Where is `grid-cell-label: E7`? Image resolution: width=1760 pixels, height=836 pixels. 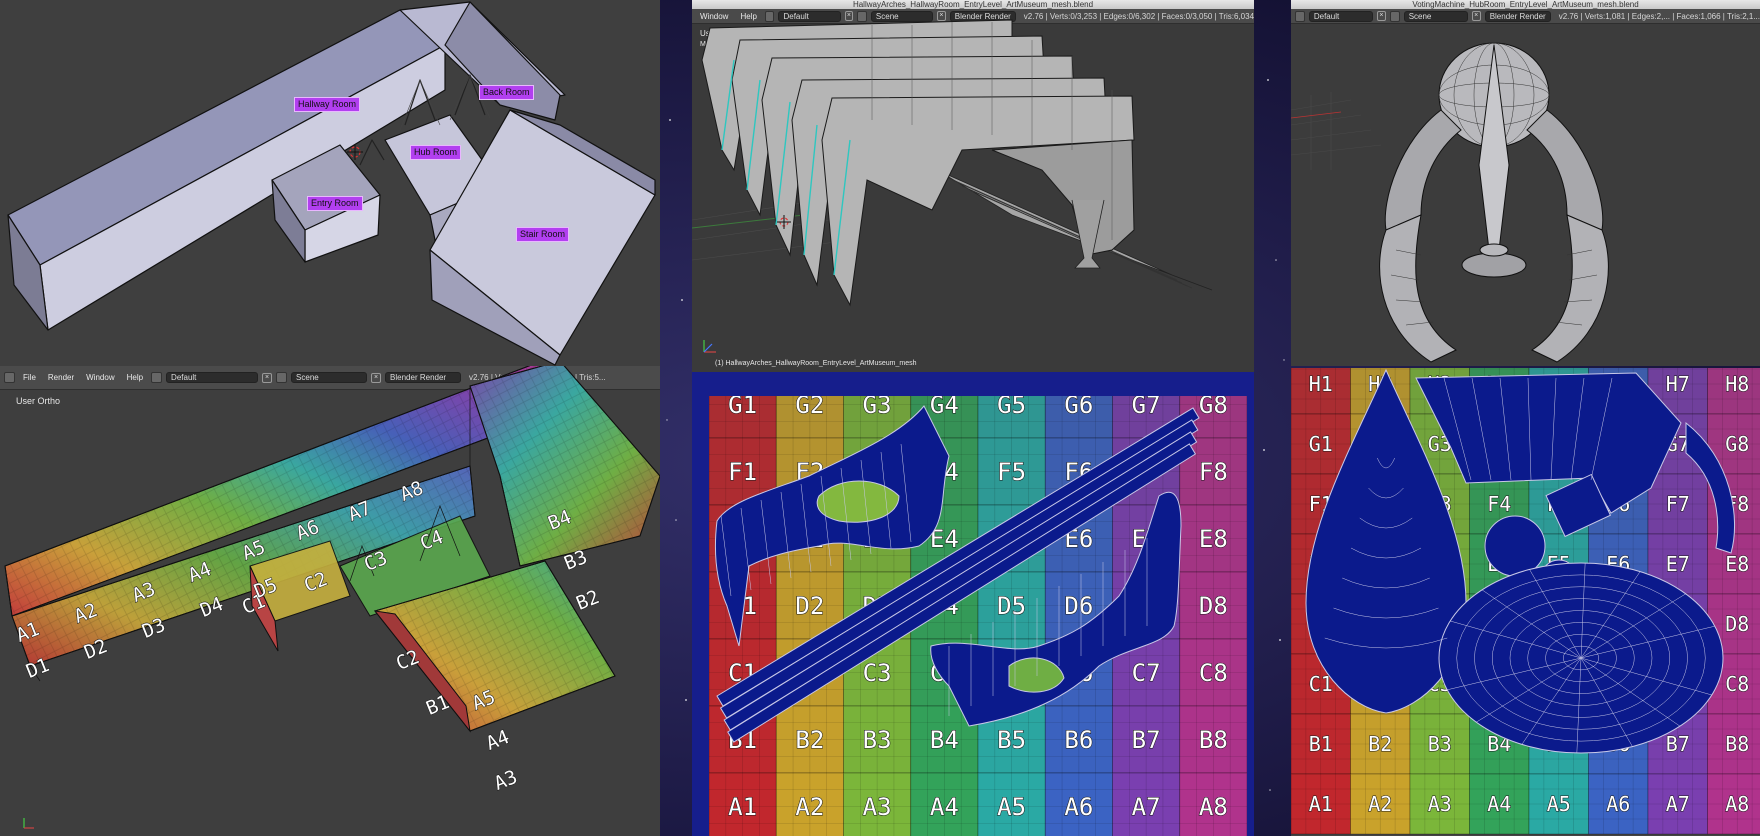
grid-cell-label: E7 is located at coordinates (1678, 564).